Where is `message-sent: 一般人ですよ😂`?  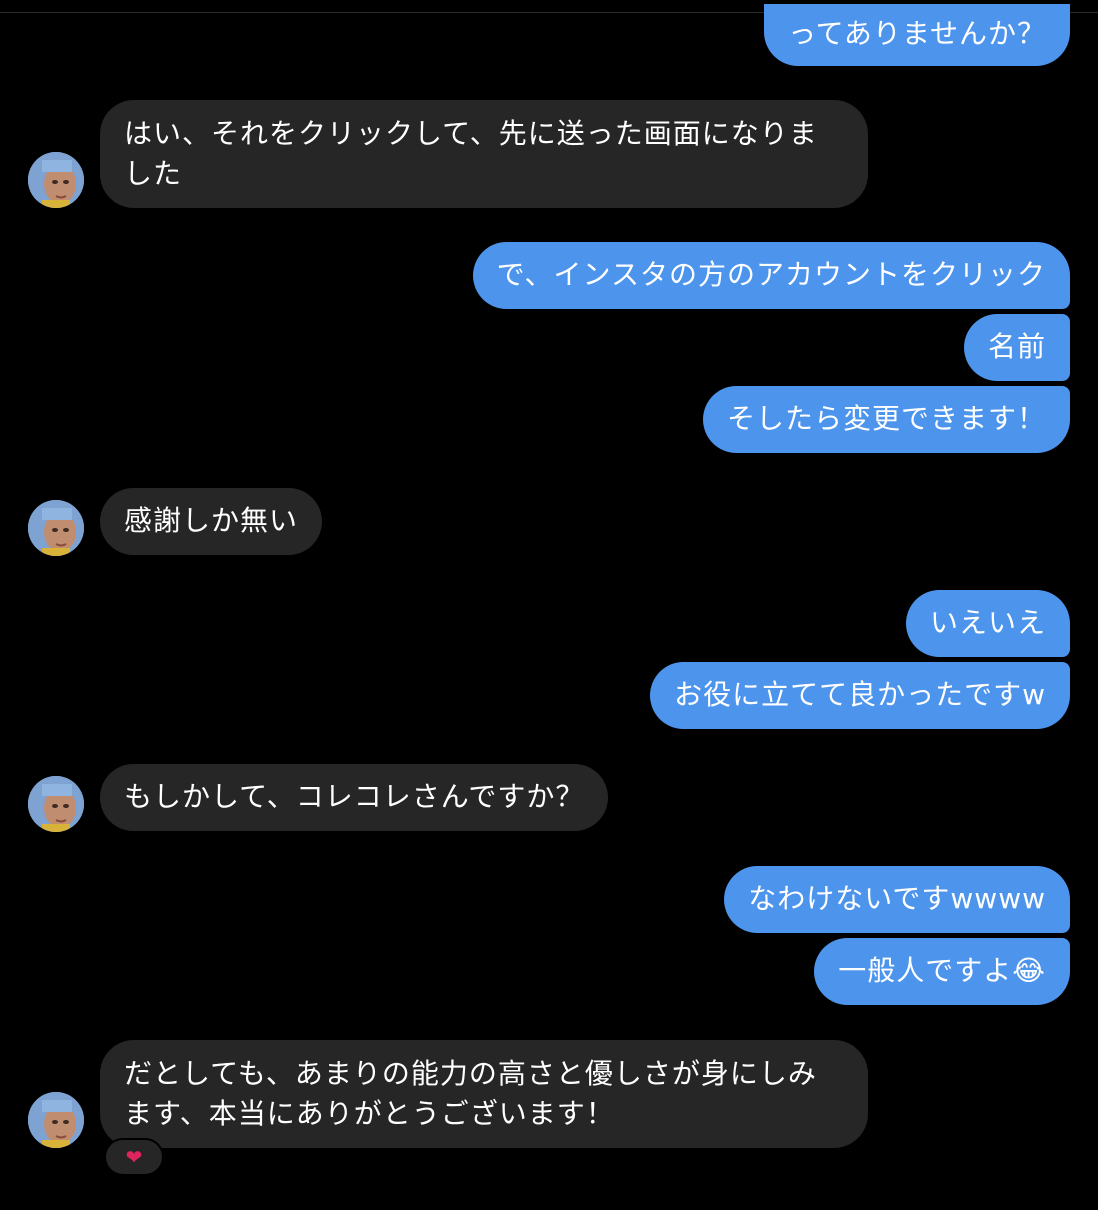
message-sent: 一般人ですよ😂 is located at coordinates (942, 971).